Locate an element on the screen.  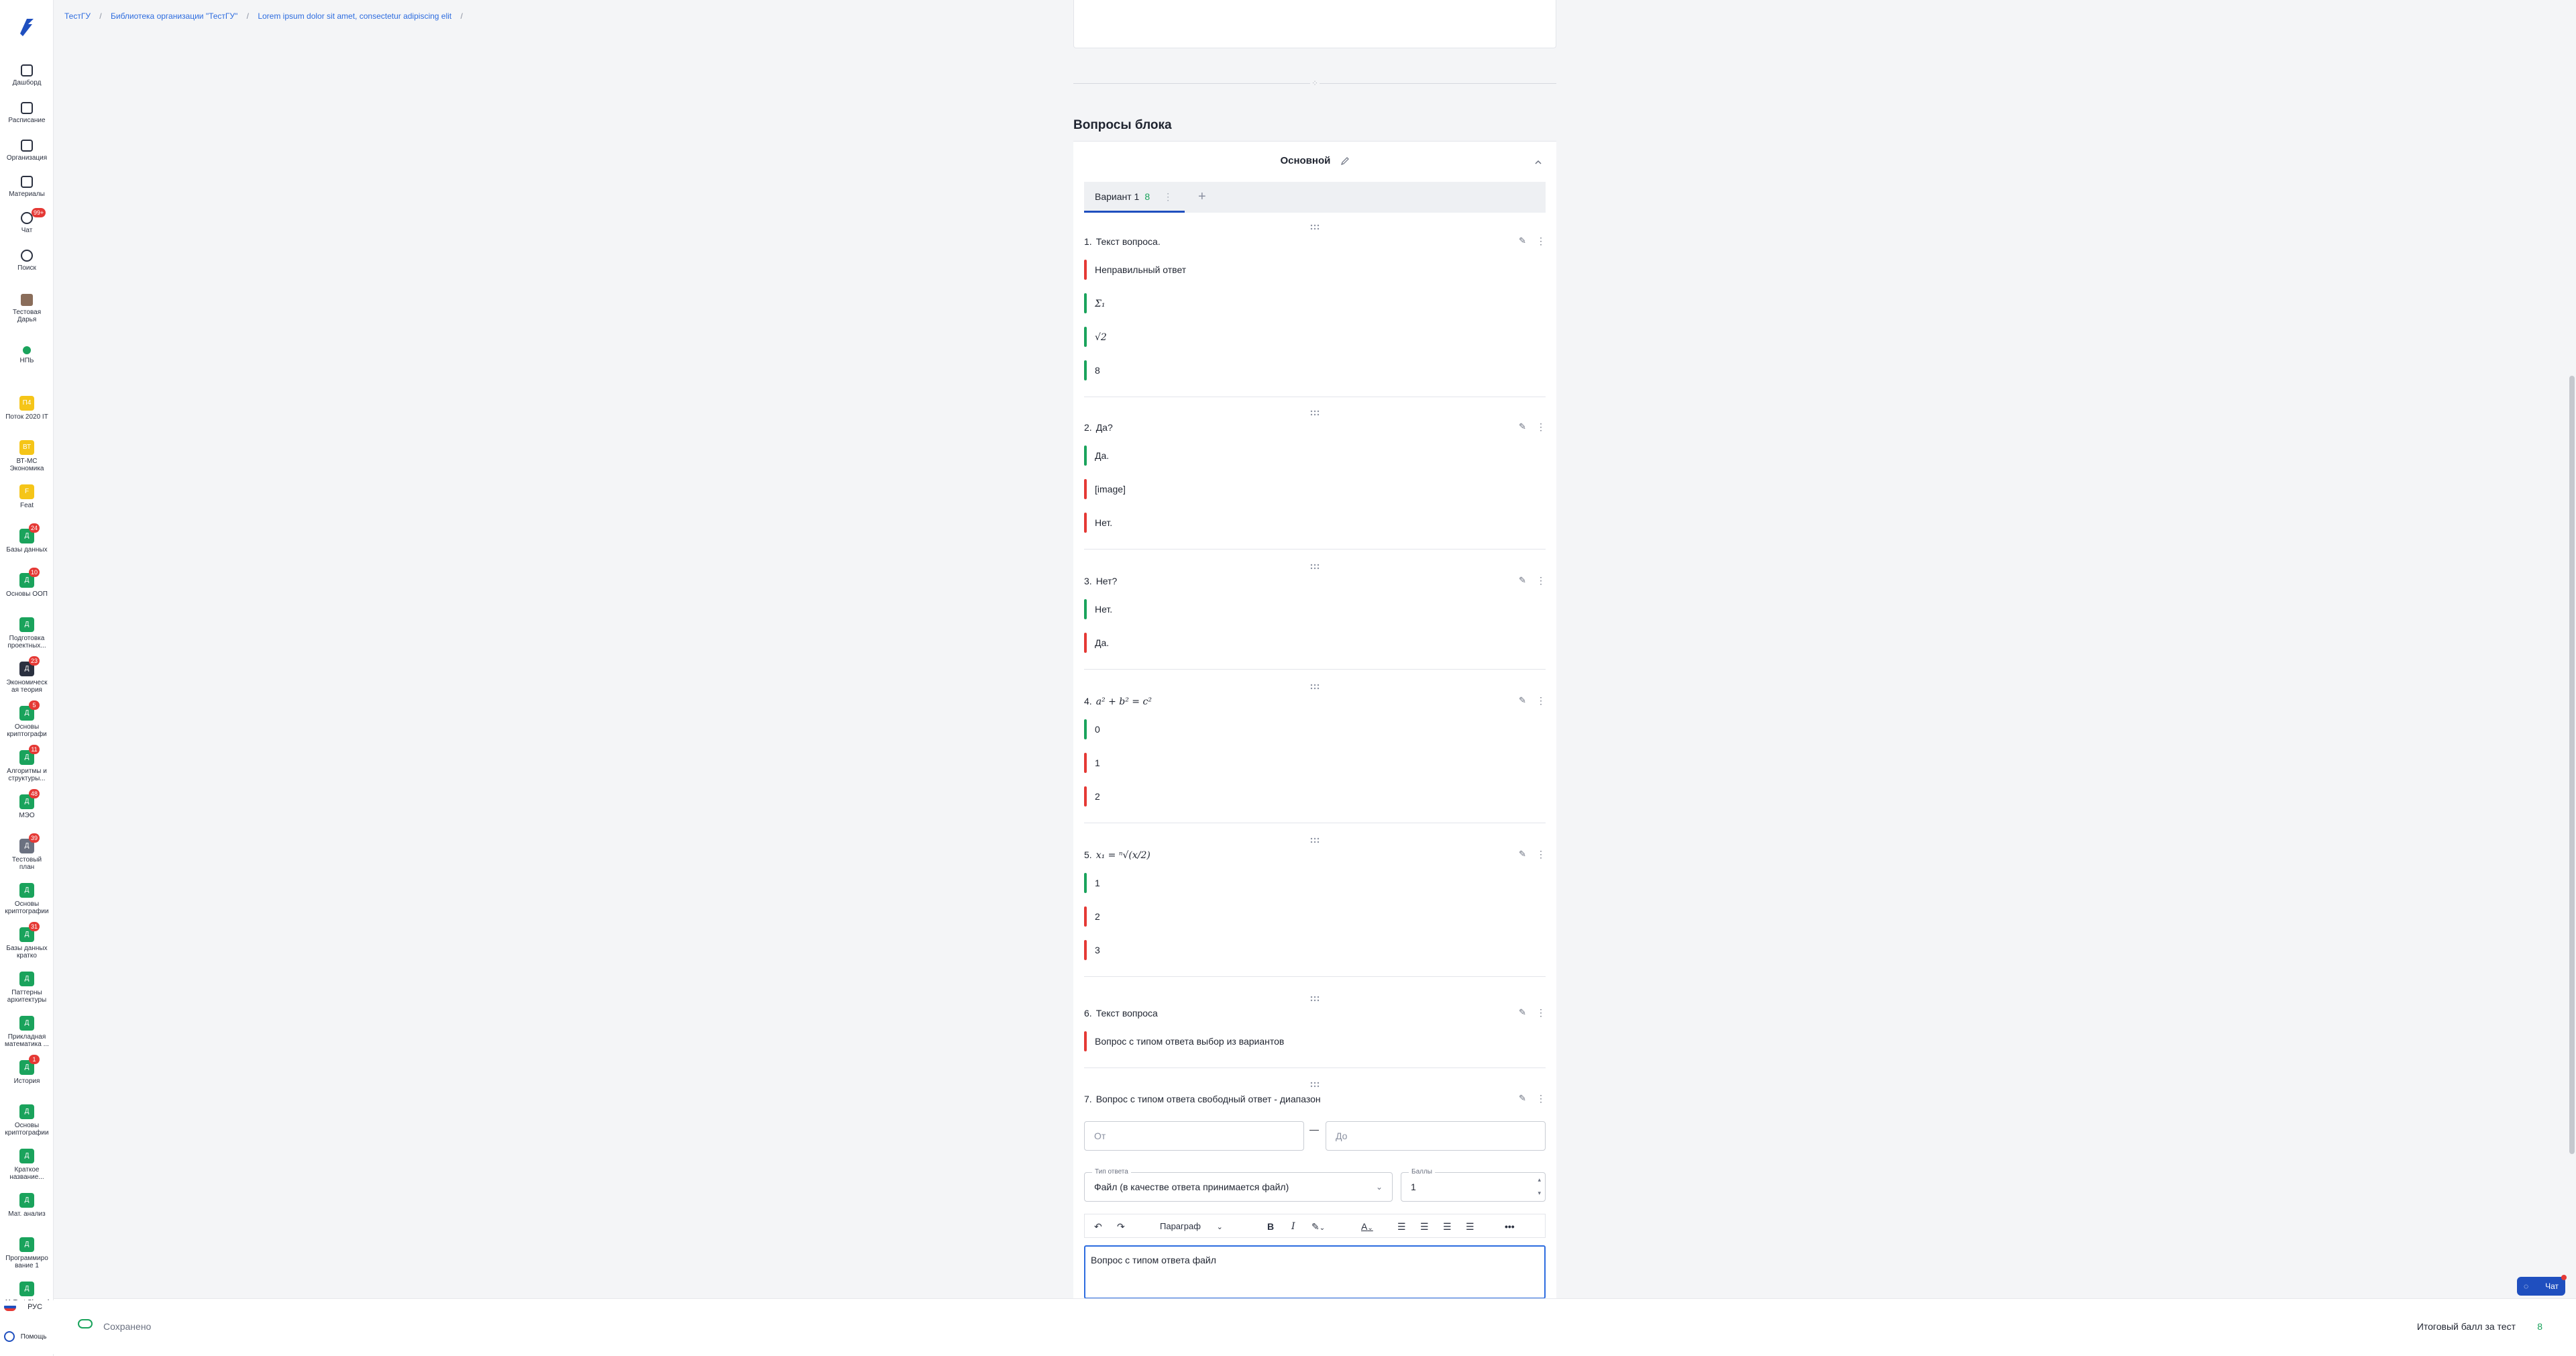
range-dash: — is located at coordinates (1314, 1129).